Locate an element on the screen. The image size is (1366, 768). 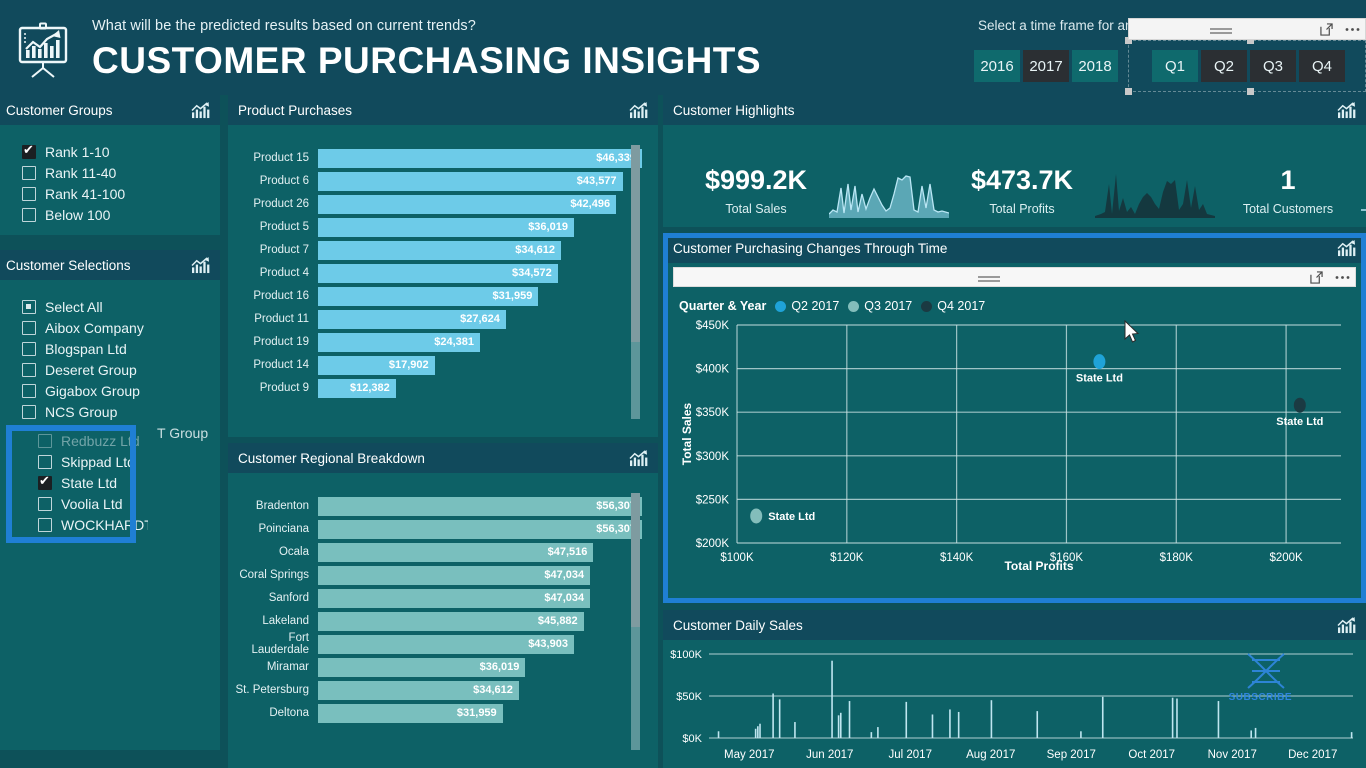
bar-fill: $12,382 is located at coordinates (357, 388).